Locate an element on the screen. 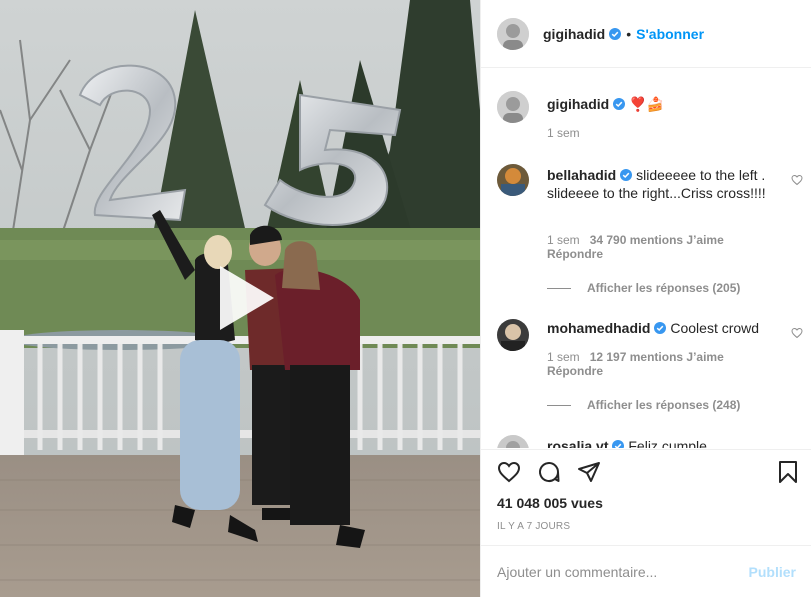  view-replies-label: Afficher les réponses (205) is located at coordinates (664, 288).